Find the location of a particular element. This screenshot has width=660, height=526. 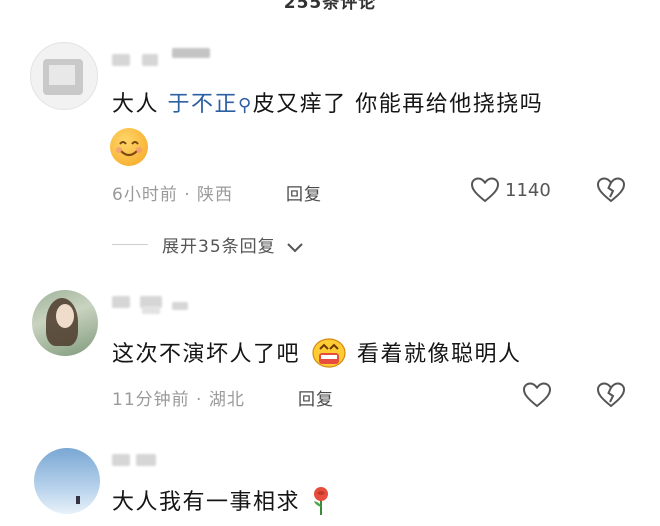

chevron-down-icon is located at coordinates (295, 248).